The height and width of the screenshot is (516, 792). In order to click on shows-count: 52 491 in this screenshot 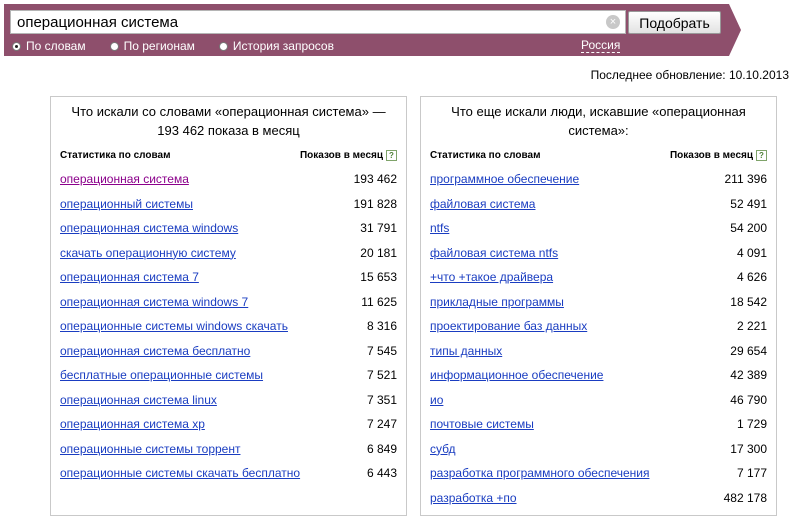, I will do `click(748, 203)`.